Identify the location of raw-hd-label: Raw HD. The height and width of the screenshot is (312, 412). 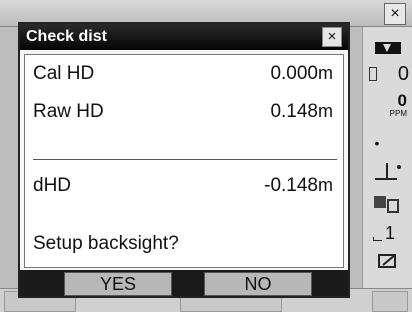
(68, 111).